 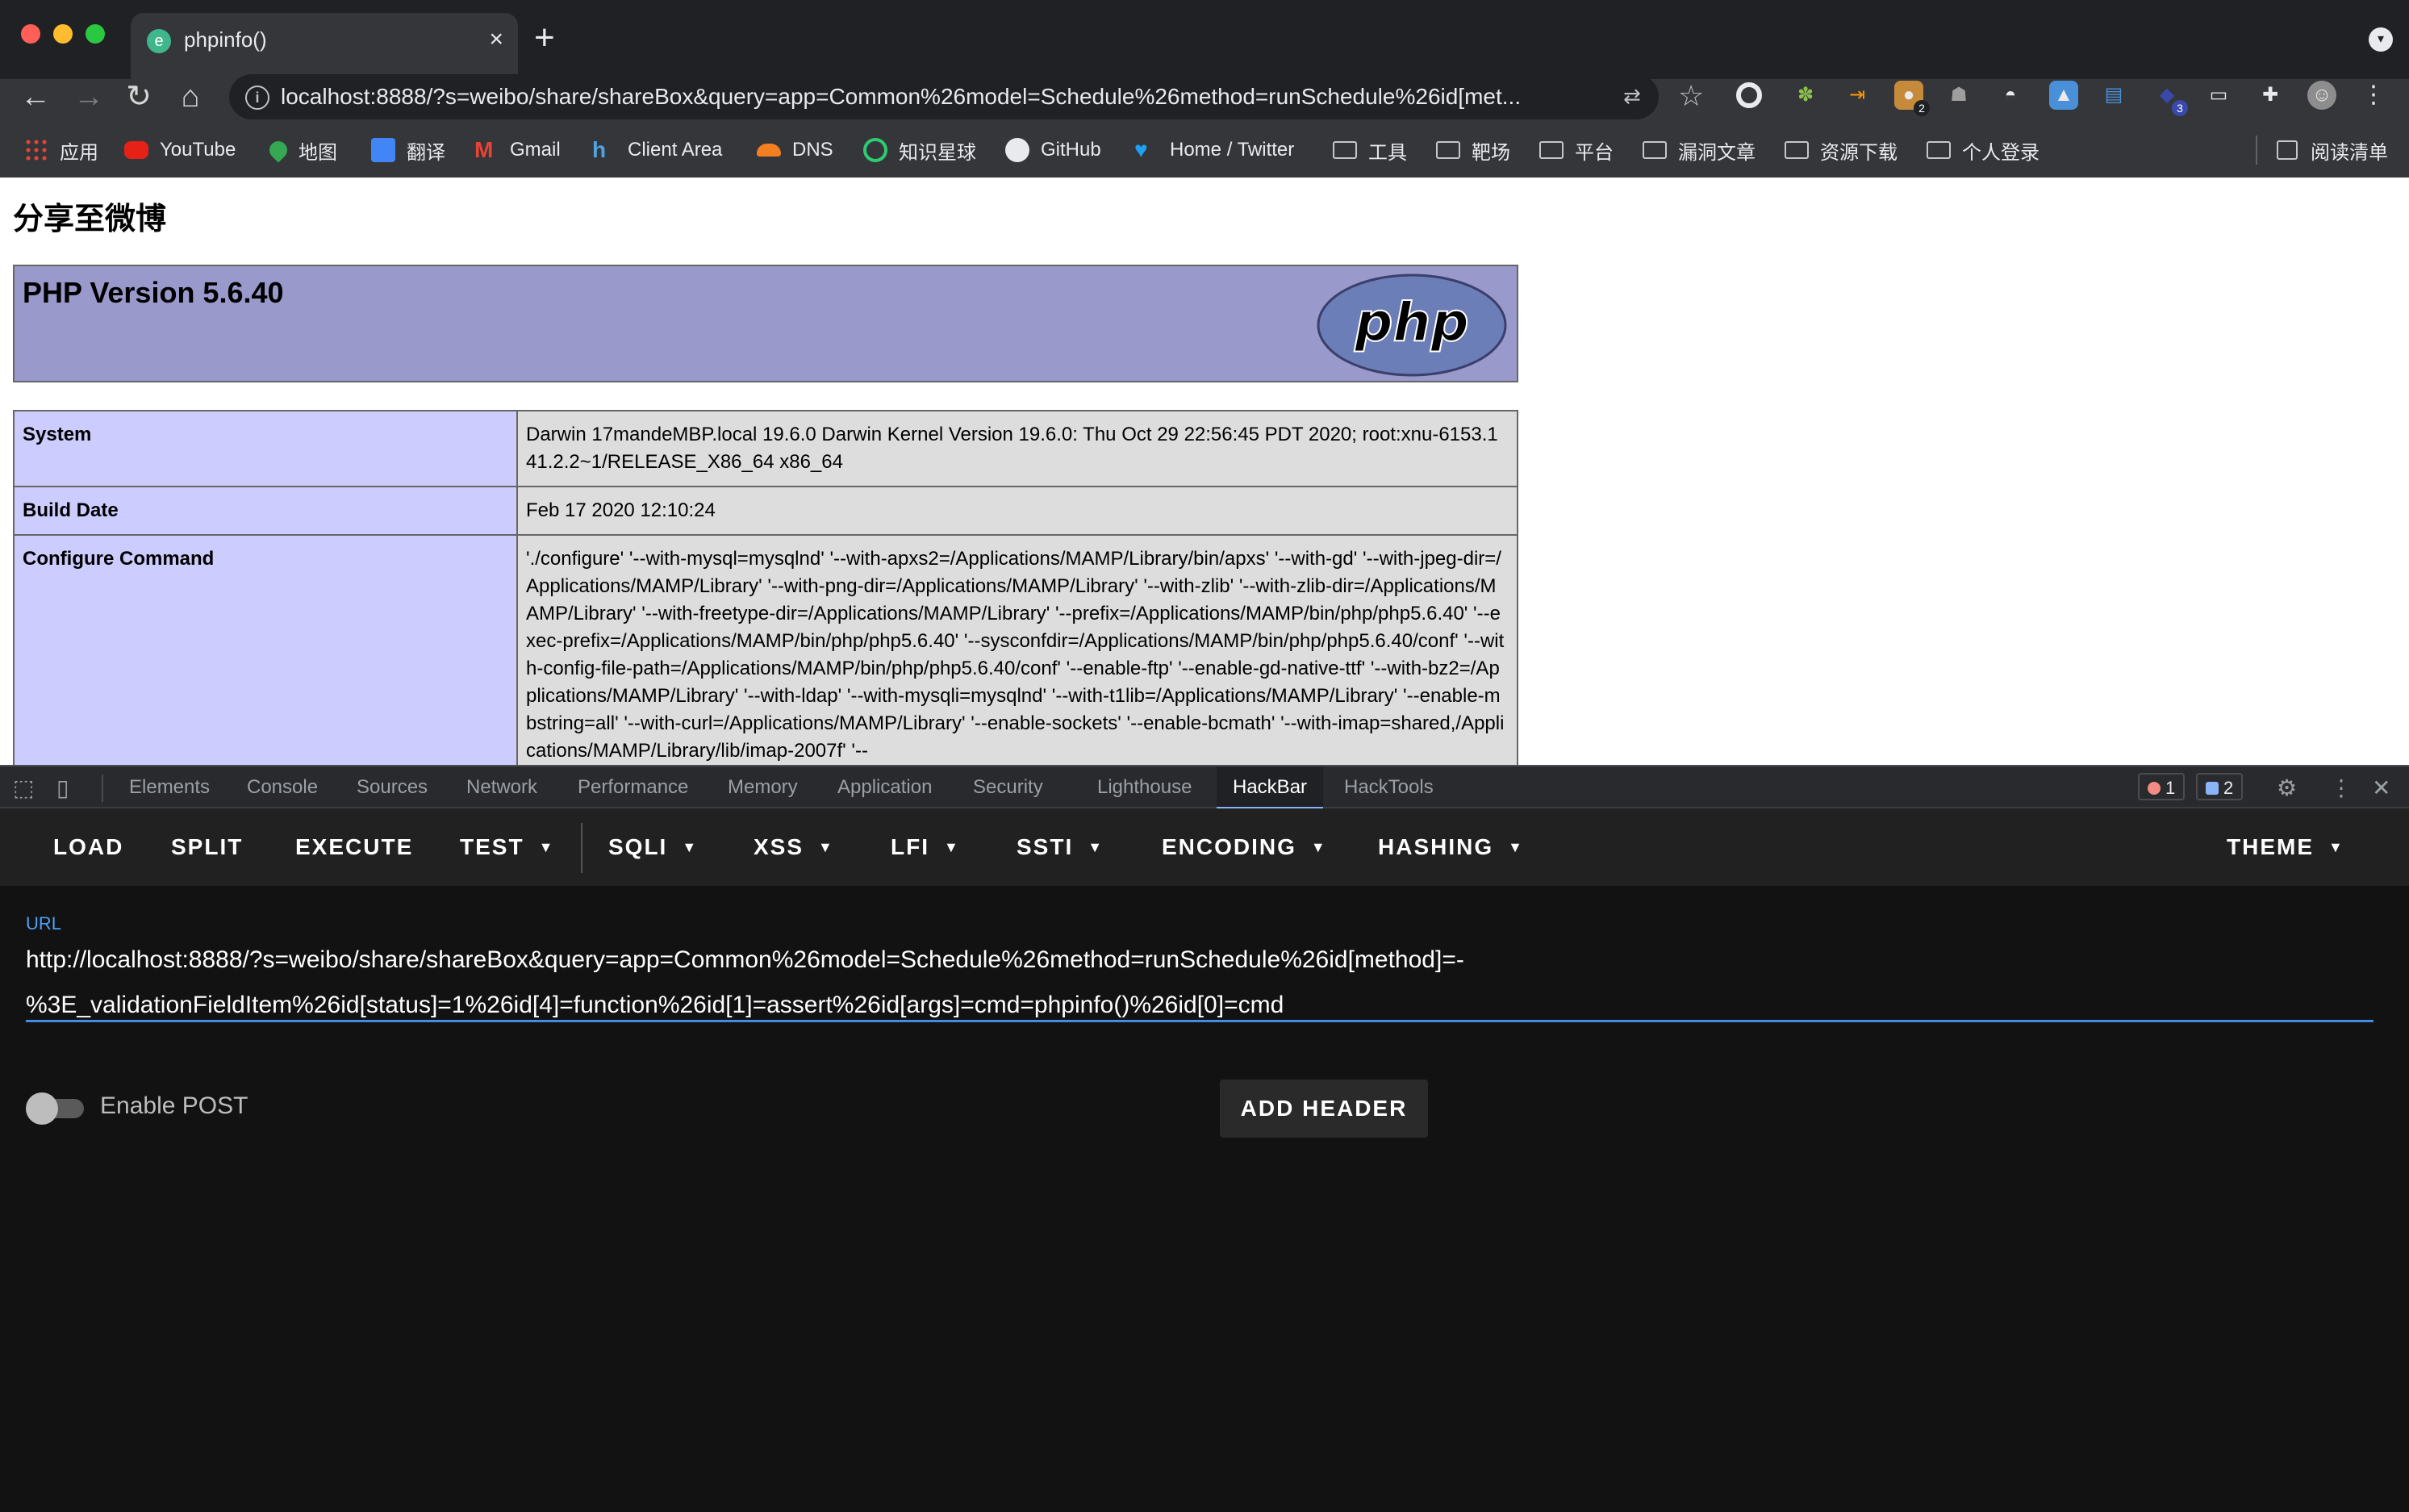 I want to click on tab-security: Security, so click(x=1008, y=788).